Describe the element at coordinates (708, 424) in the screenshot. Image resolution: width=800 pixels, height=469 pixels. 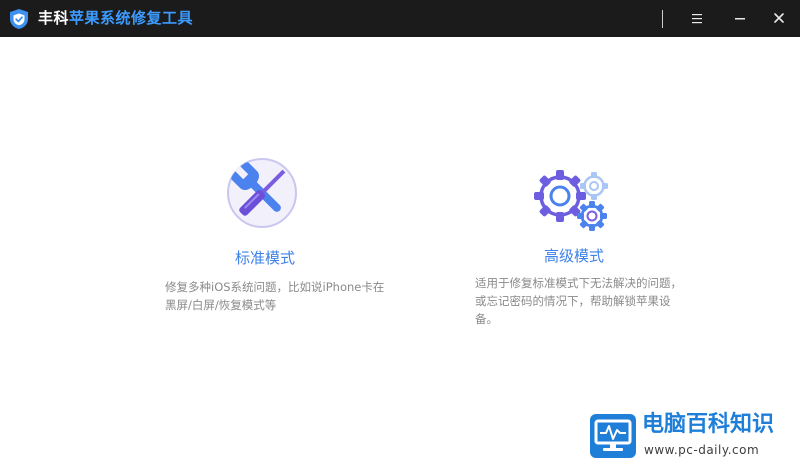
I see `watermark-name: 电脑百科知识` at that location.